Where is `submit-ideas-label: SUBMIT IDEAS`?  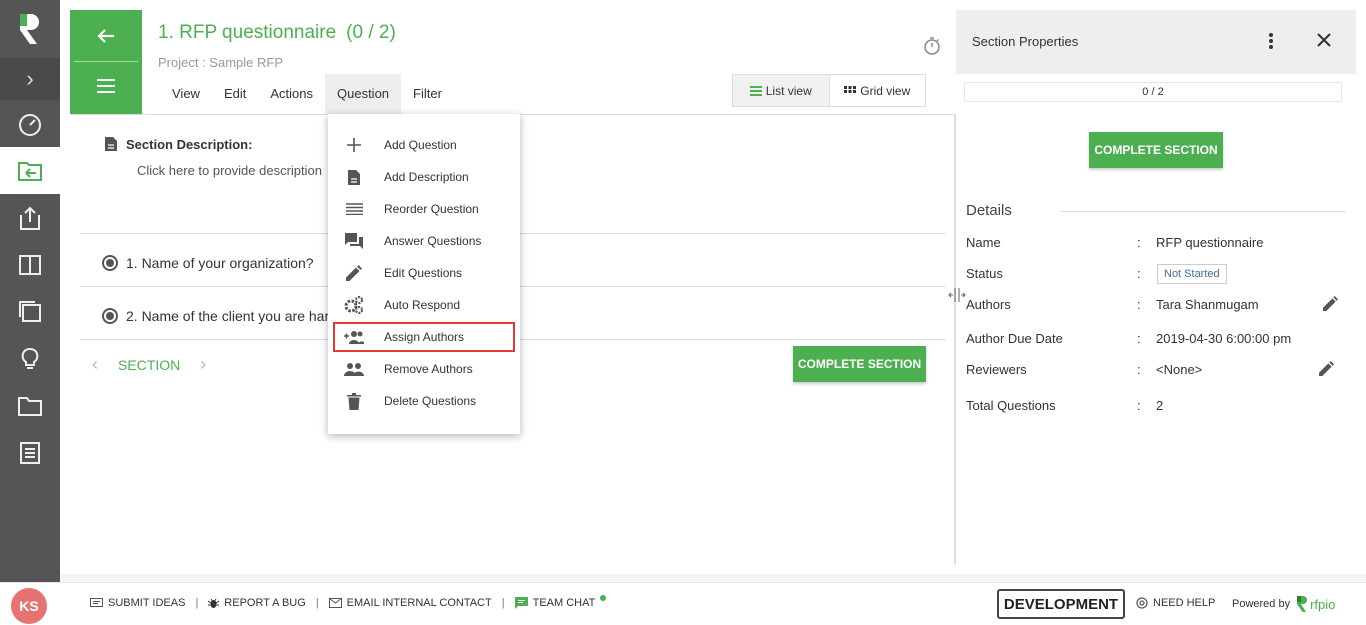
submit-ideas-label: SUBMIT IDEAS is located at coordinates (147, 603).